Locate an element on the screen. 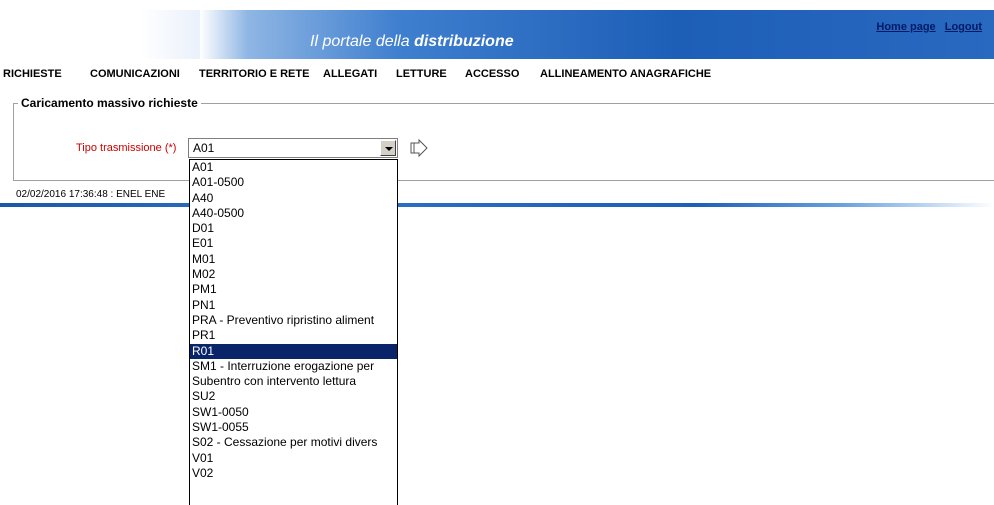 The width and height of the screenshot is (994, 505). status-bar-line is located at coordinates (497, 205).